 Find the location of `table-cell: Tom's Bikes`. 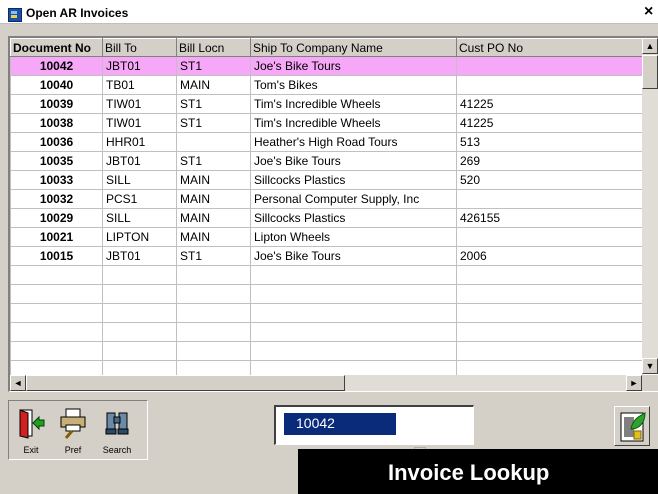

table-cell: Tom's Bikes is located at coordinates (353, 85).